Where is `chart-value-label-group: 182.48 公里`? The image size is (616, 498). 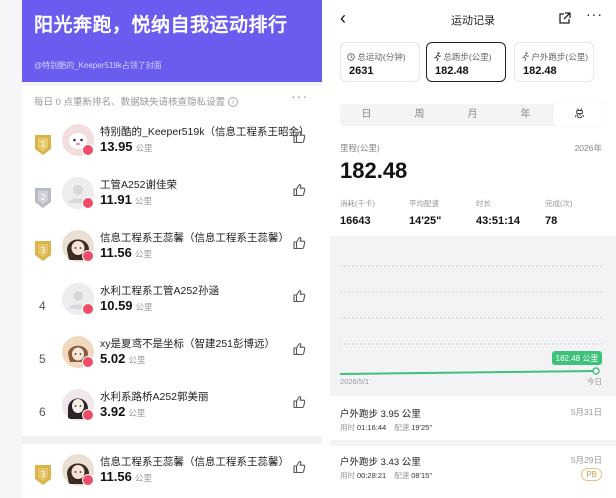 chart-value-label-group: 182.48 公里 is located at coordinates (577, 358).